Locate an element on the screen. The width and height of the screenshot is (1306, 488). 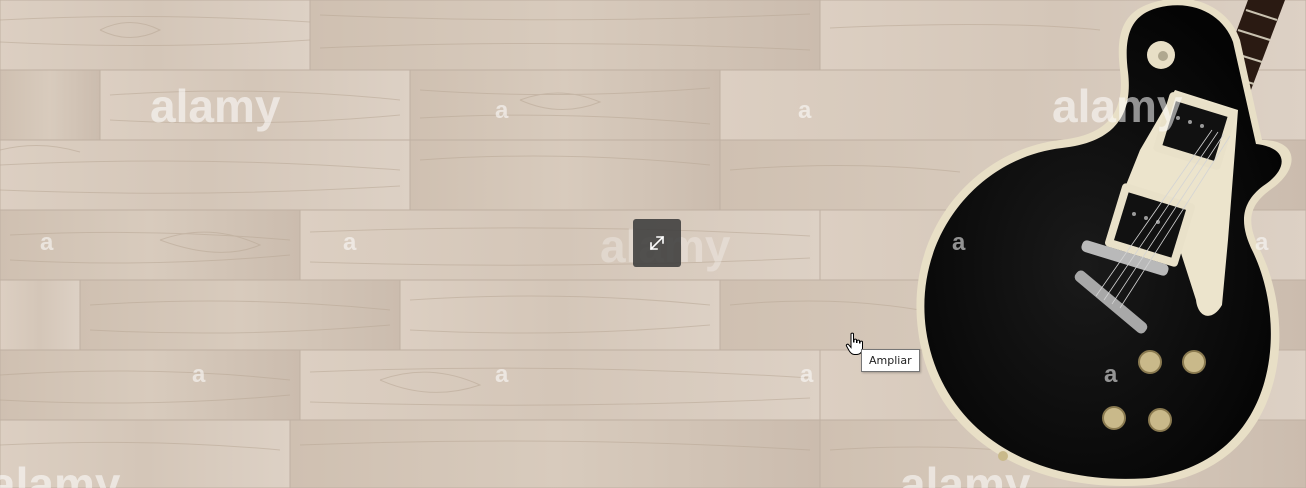
tooltip: Ampliar is located at coordinates (890, 360).